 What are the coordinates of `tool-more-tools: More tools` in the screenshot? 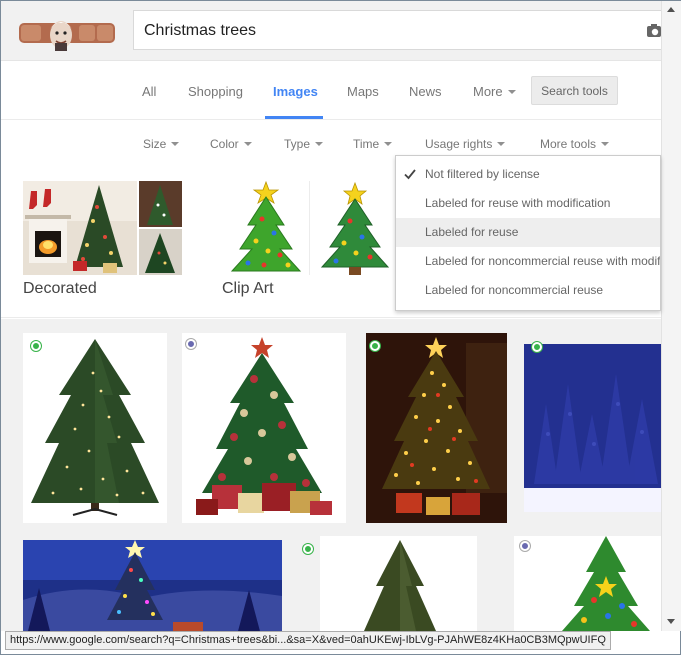 It's located at (575, 144).